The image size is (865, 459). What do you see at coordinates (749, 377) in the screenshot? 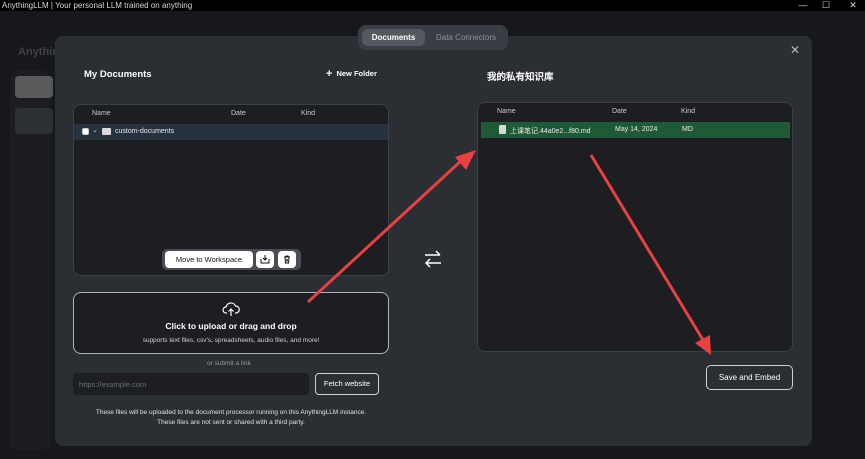
I see `save-and-embed-button: Save and Embed` at bounding box center [749, 377].